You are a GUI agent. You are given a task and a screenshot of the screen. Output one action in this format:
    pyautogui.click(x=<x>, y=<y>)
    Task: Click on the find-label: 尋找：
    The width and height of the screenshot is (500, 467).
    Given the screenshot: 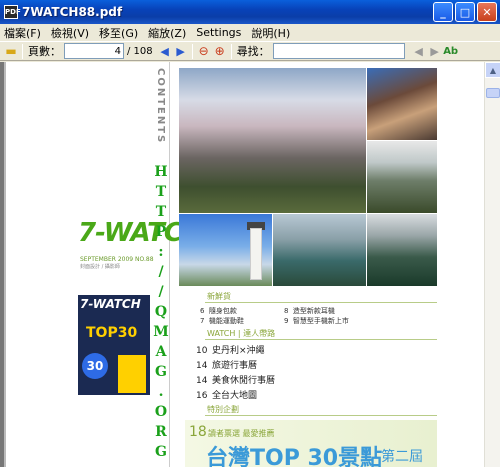 What is the action you would take?
    pyautogui.click(x=253, y=51)
    